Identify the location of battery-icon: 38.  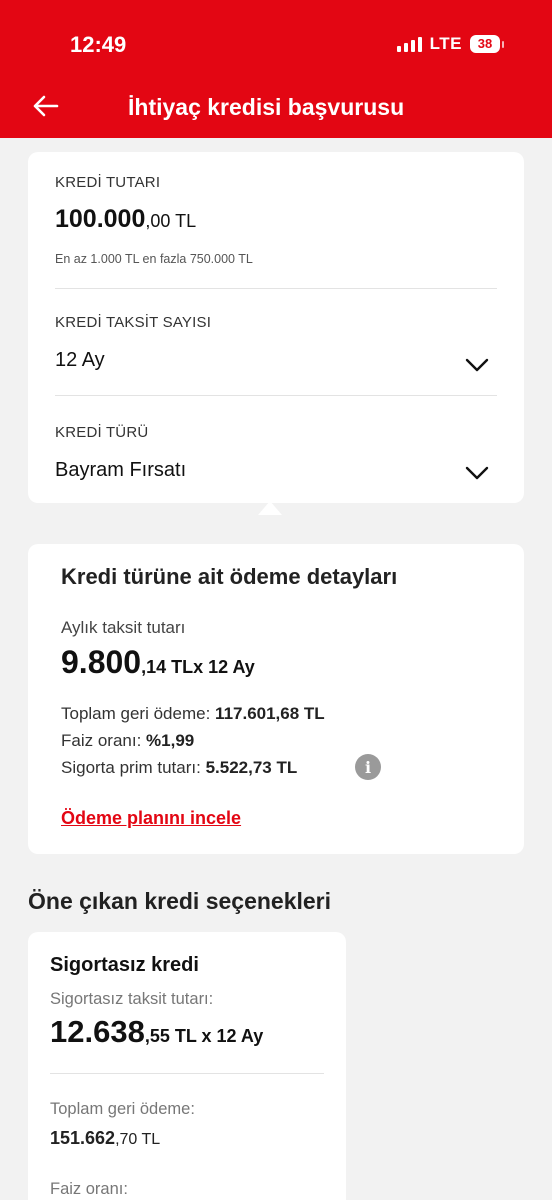
(487, 44).